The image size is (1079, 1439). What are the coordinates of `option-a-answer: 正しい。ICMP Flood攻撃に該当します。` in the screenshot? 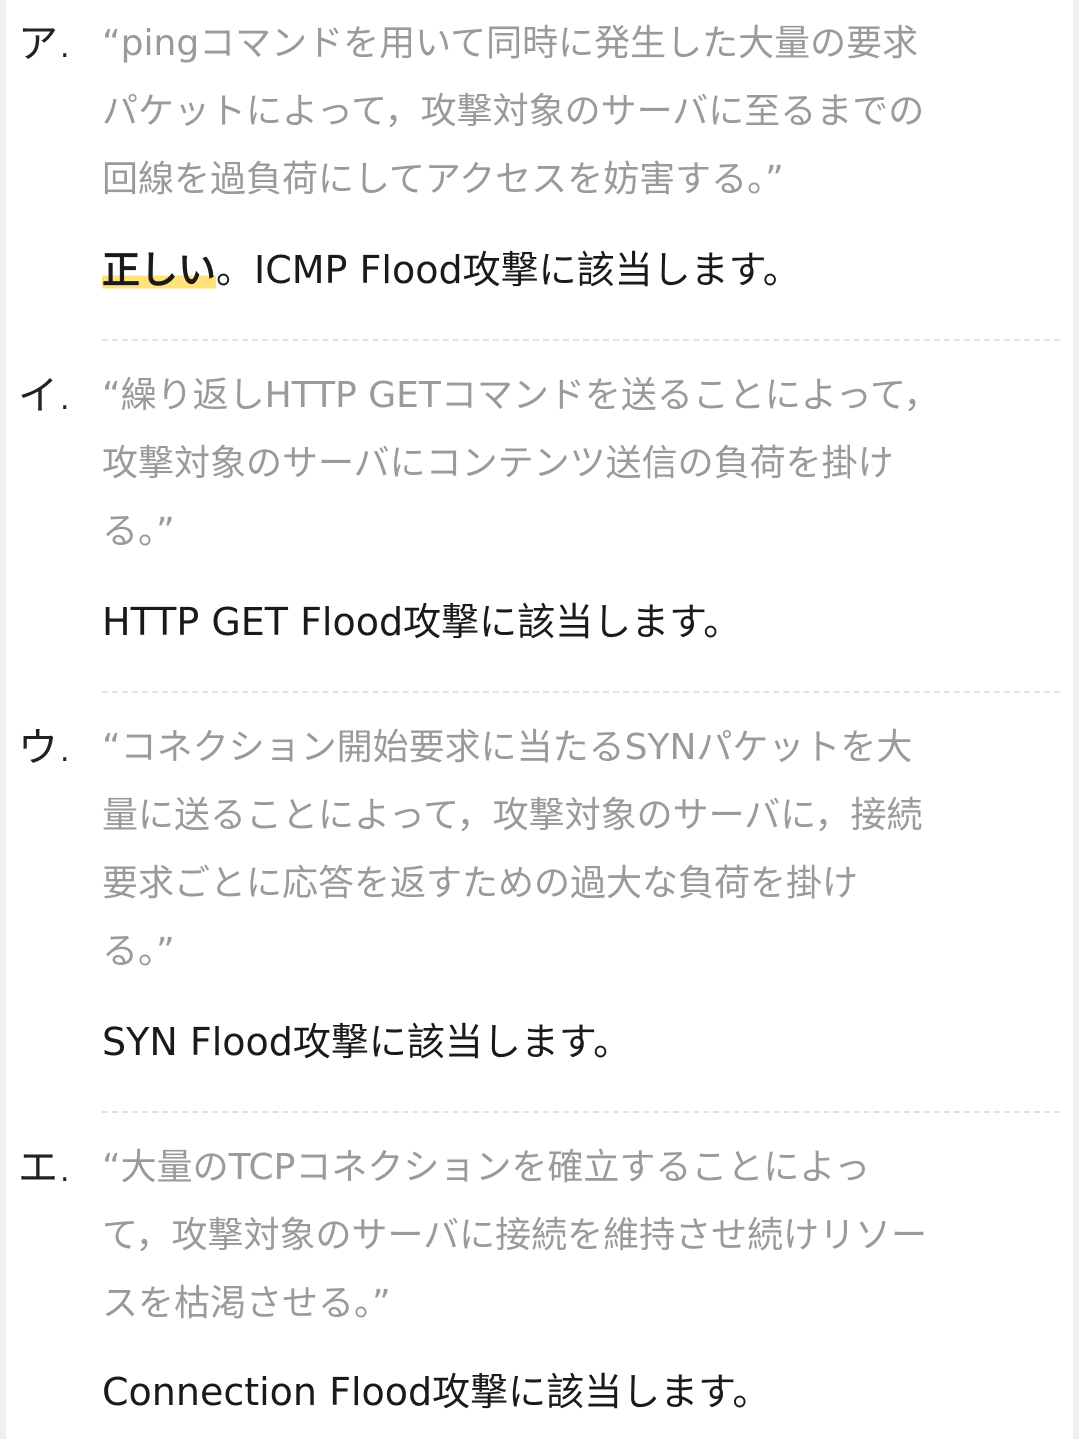 It's located at (581, 270).